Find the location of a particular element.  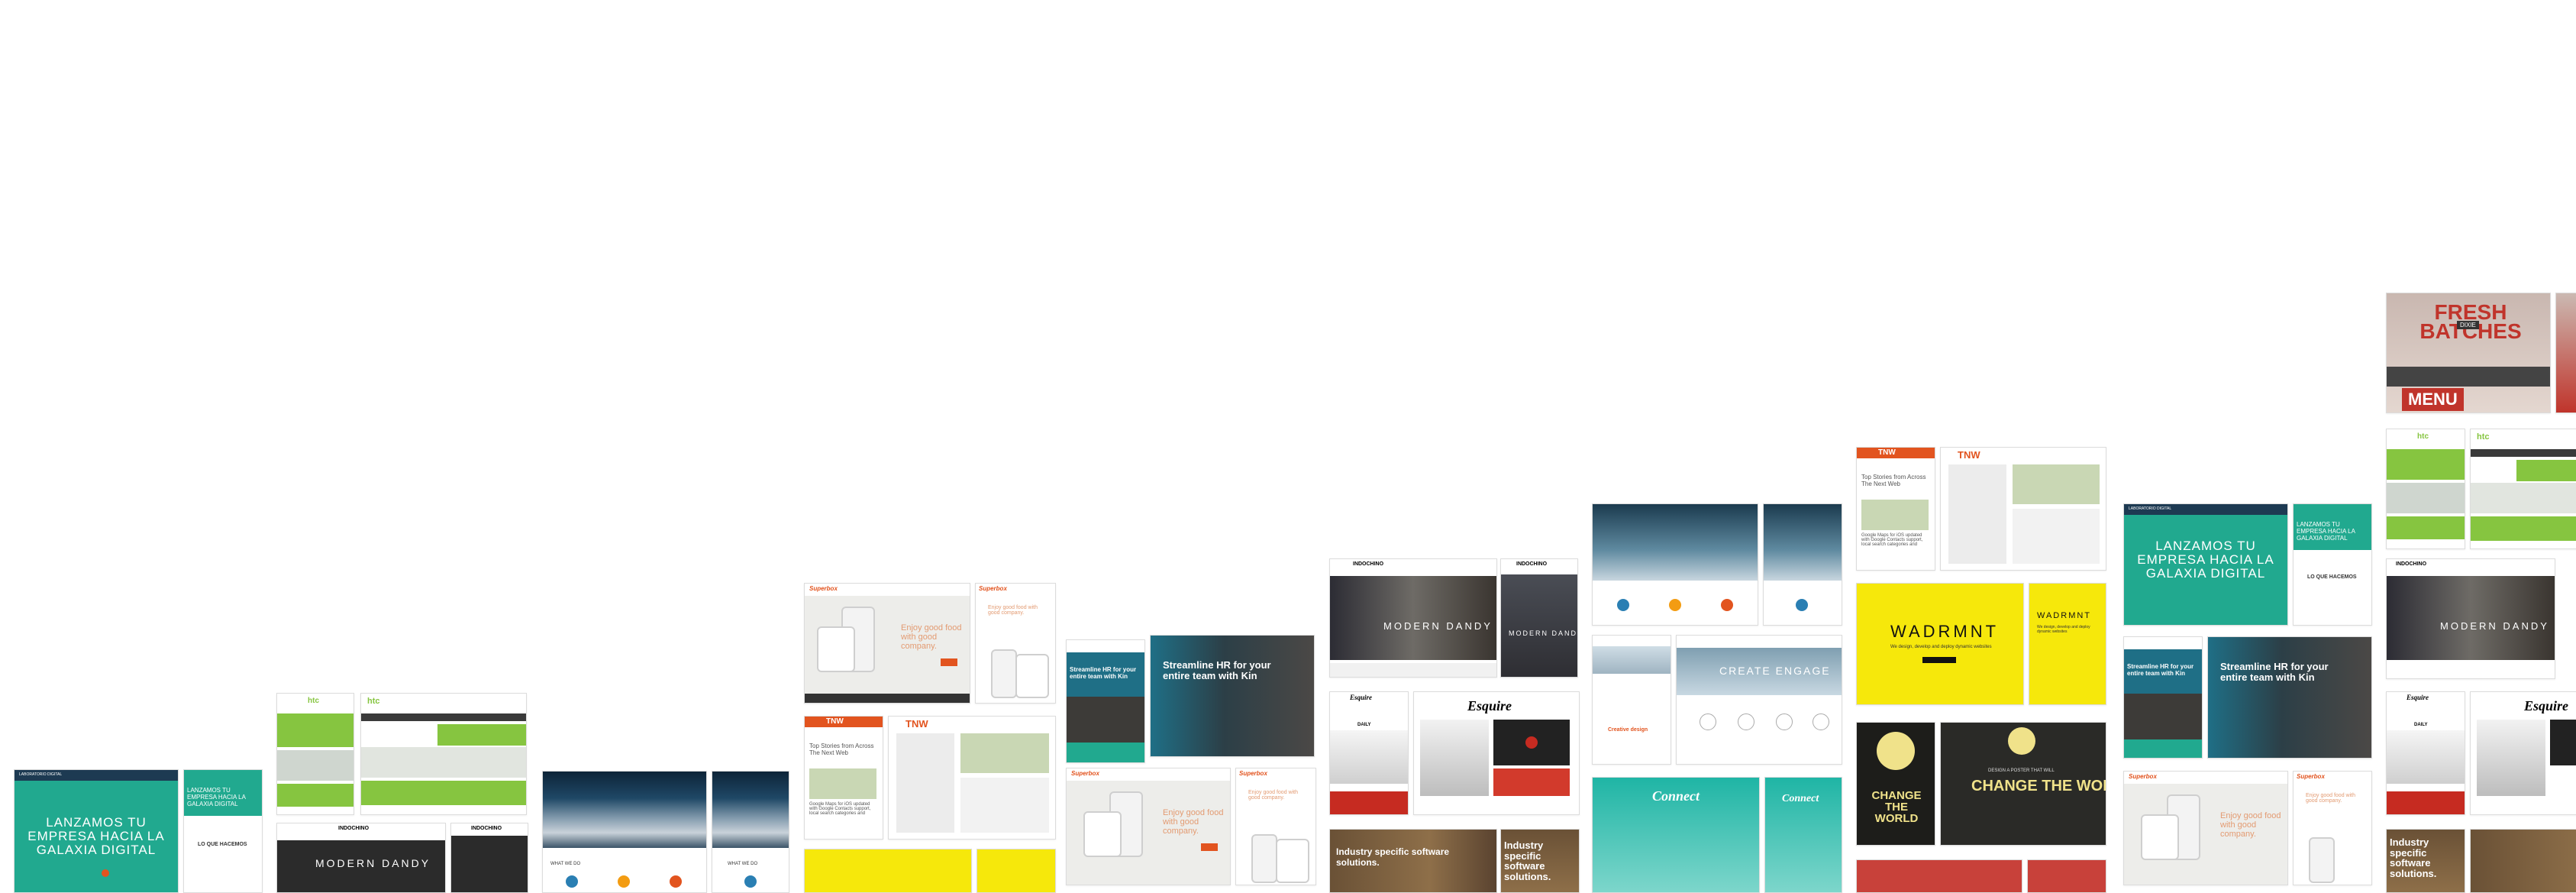

thumb-indochino-desktop-2: INDOCHINO MODERN DANDY is located at coordinates (1413, 618).